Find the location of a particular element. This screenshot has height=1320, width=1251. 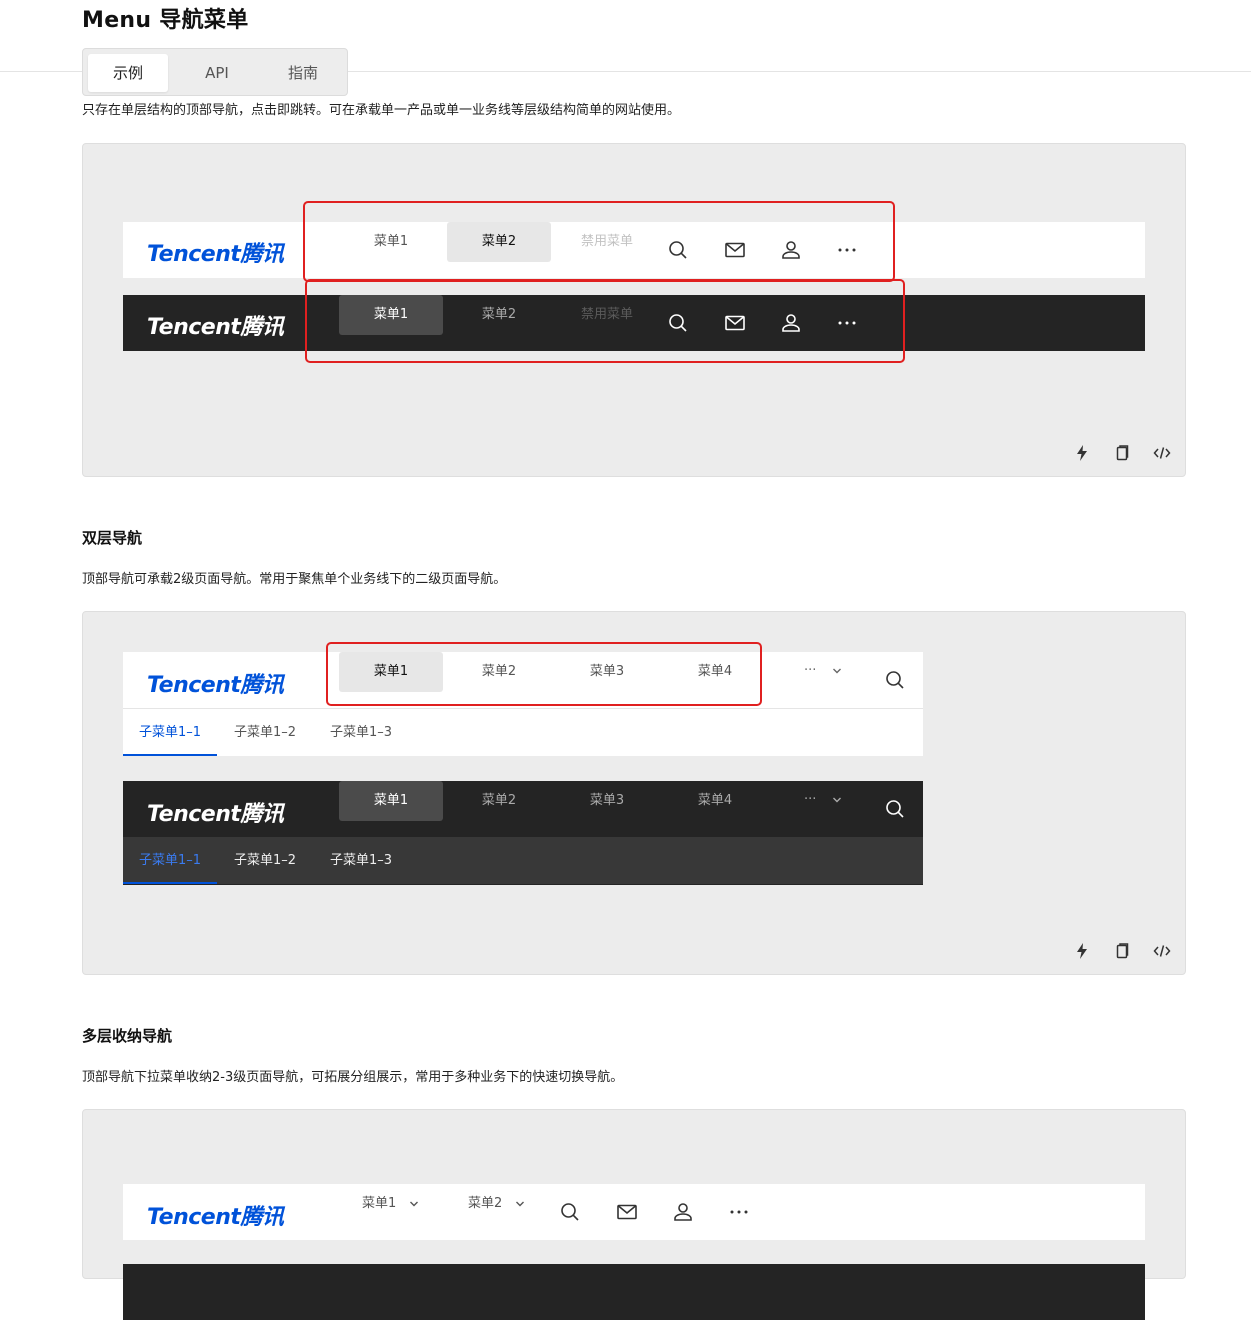

nav-bar-light: Tencent腾讯 菜单1 菜单2 is located at coordinates (634, 1212).